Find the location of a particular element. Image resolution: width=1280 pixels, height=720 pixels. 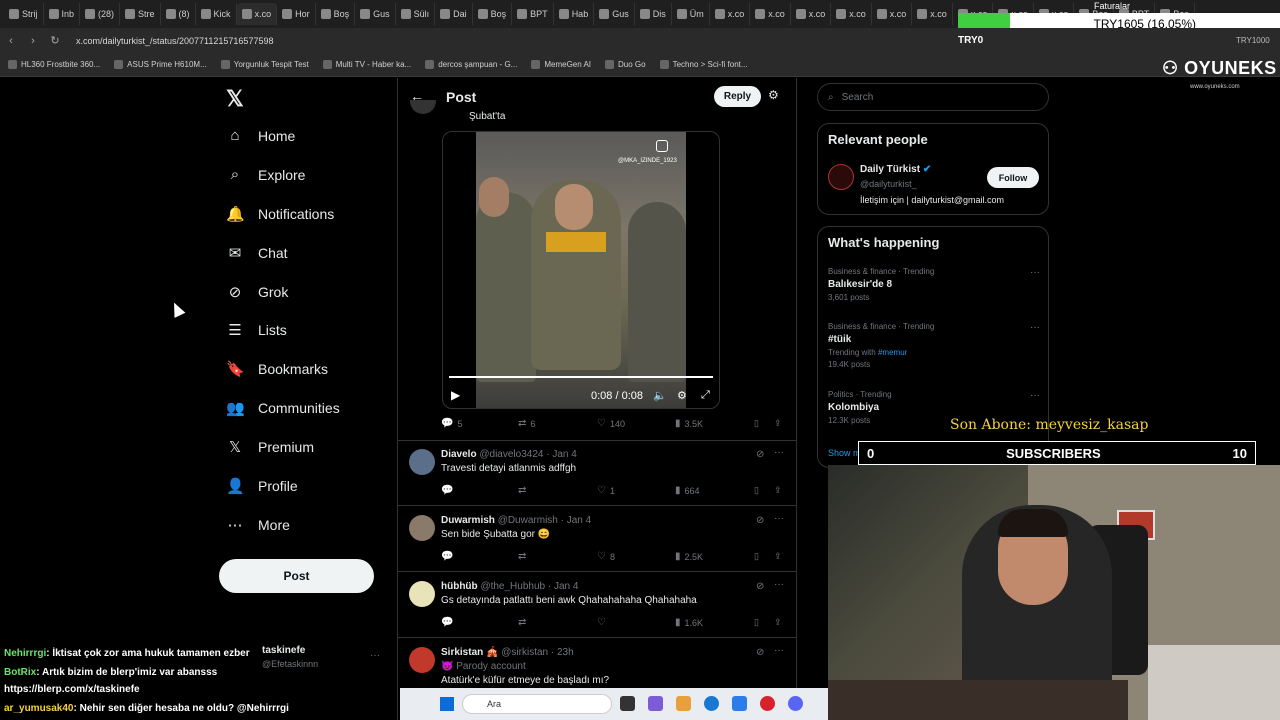

x-logo: 𝕏 is located at coordinates (235, 99).